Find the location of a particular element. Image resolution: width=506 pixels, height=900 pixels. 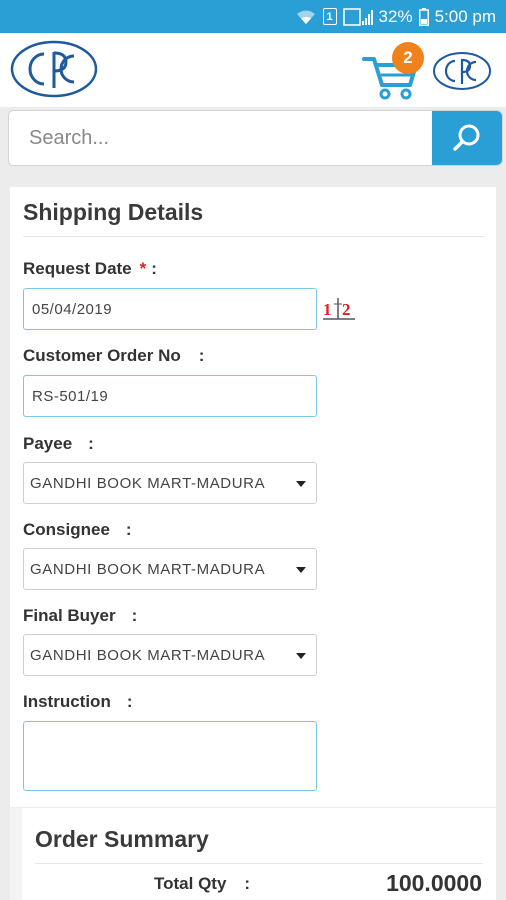

order-summary-card: Order Summary Total Qty: 100.0000 is located at coordinates (259, 854).